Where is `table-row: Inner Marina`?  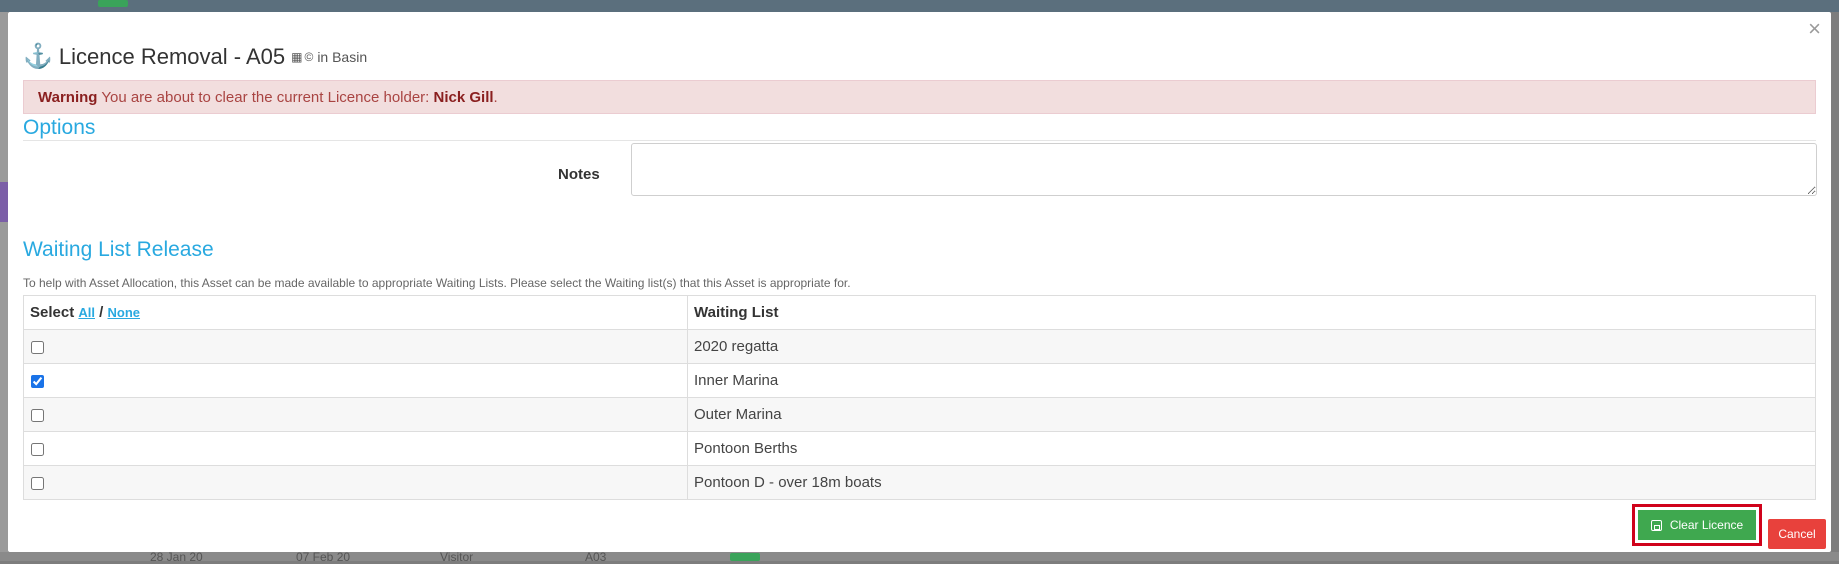
table-row: Inner Marina is located at coordinates (919, 380).